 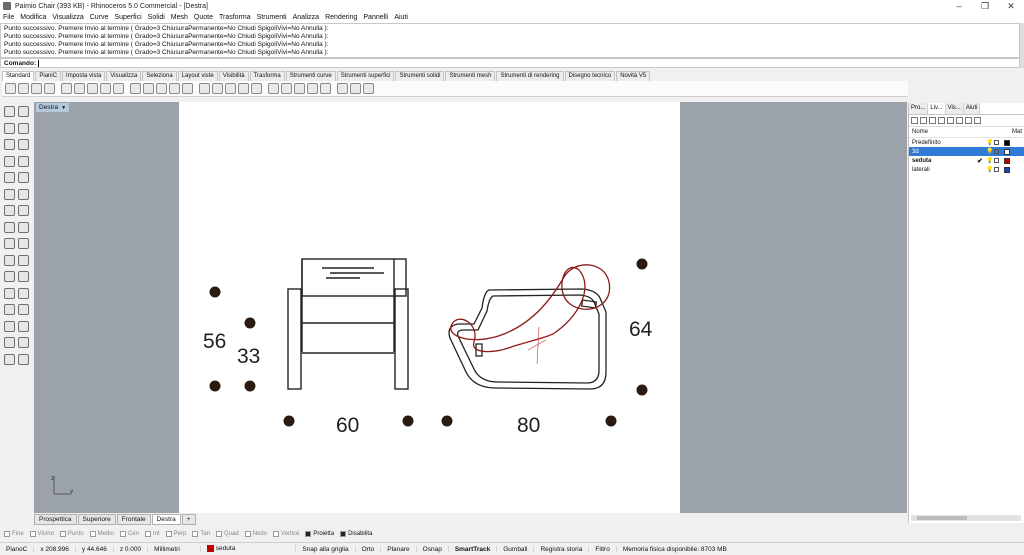 I want to click on tools-icon, so click(x=968, y=120).